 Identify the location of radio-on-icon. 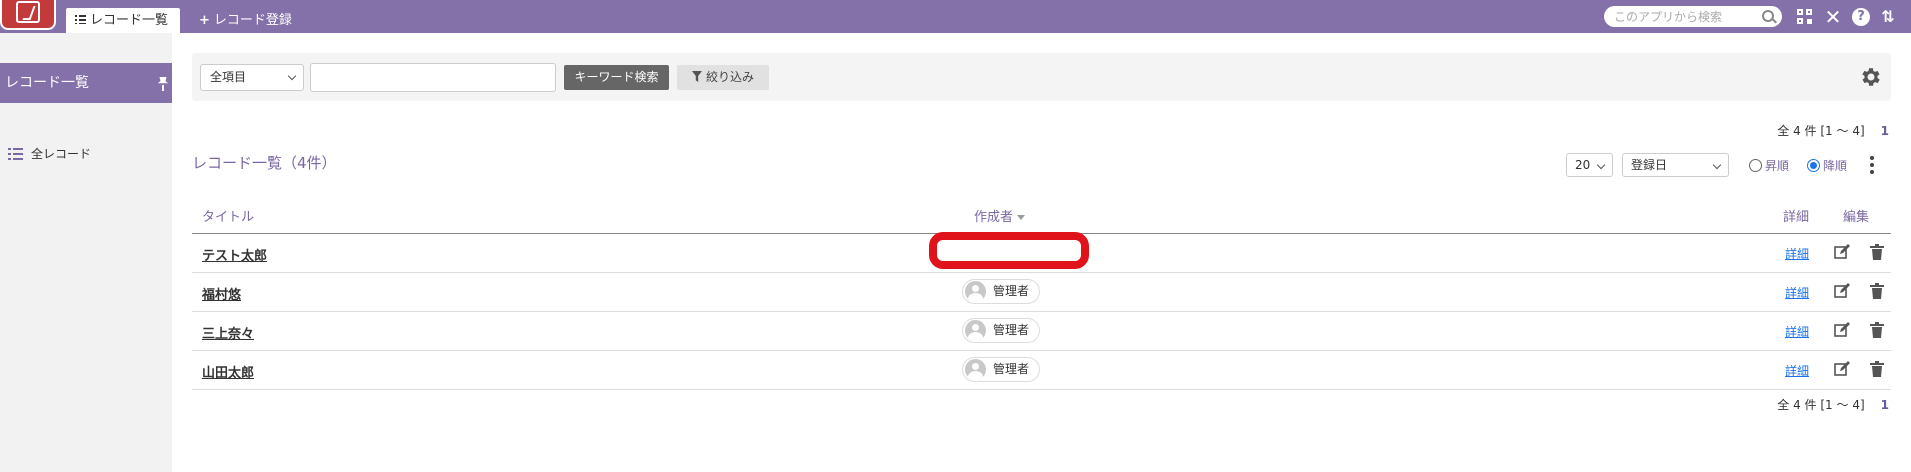
(1813, 165).